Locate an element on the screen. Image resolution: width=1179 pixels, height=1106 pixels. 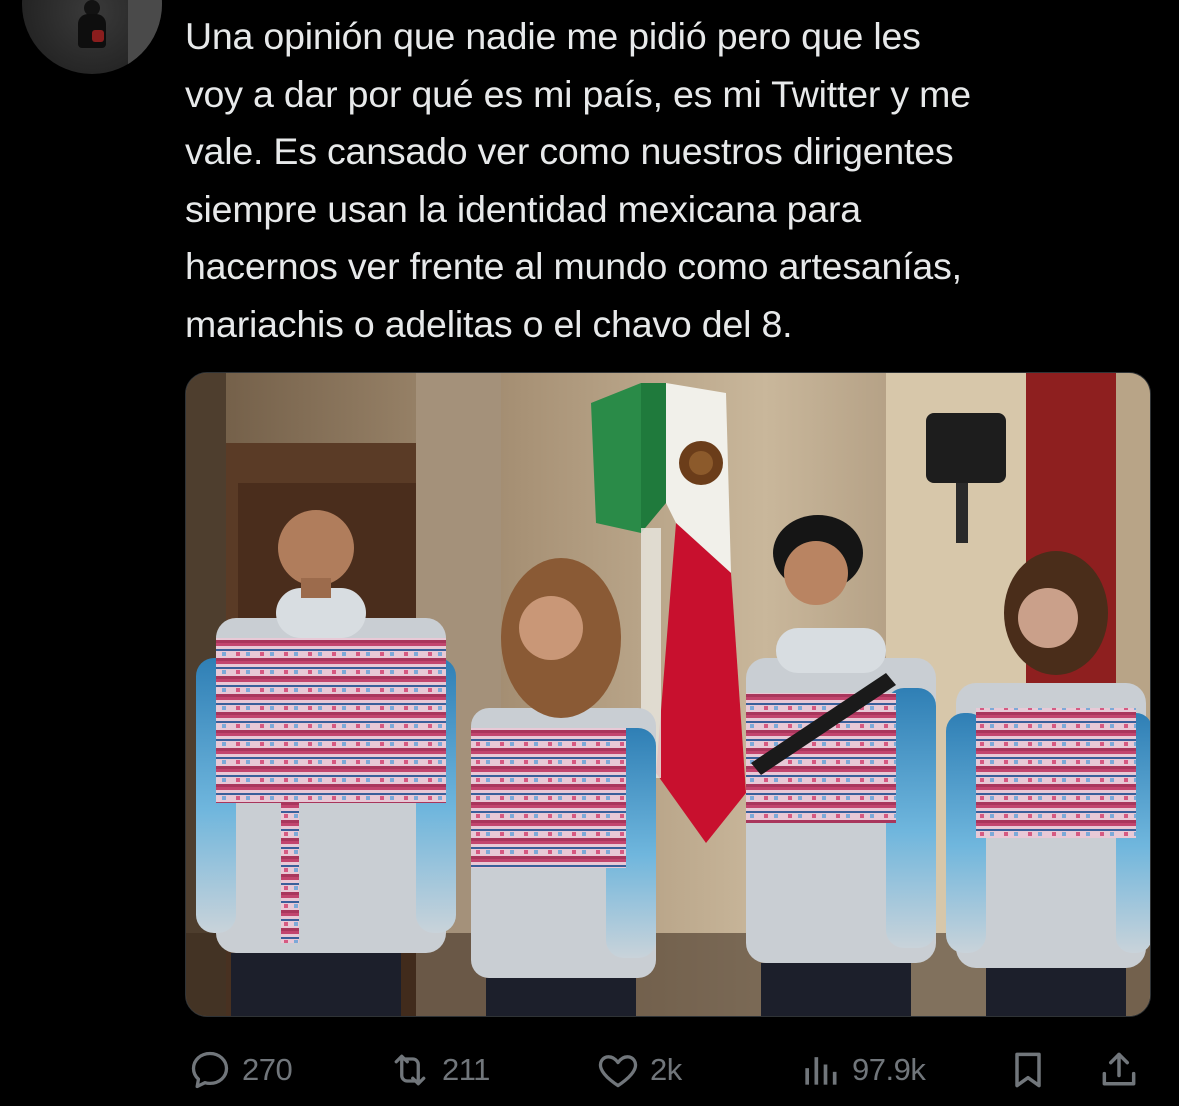
reply-icon is located at coordinates (210, 1070).